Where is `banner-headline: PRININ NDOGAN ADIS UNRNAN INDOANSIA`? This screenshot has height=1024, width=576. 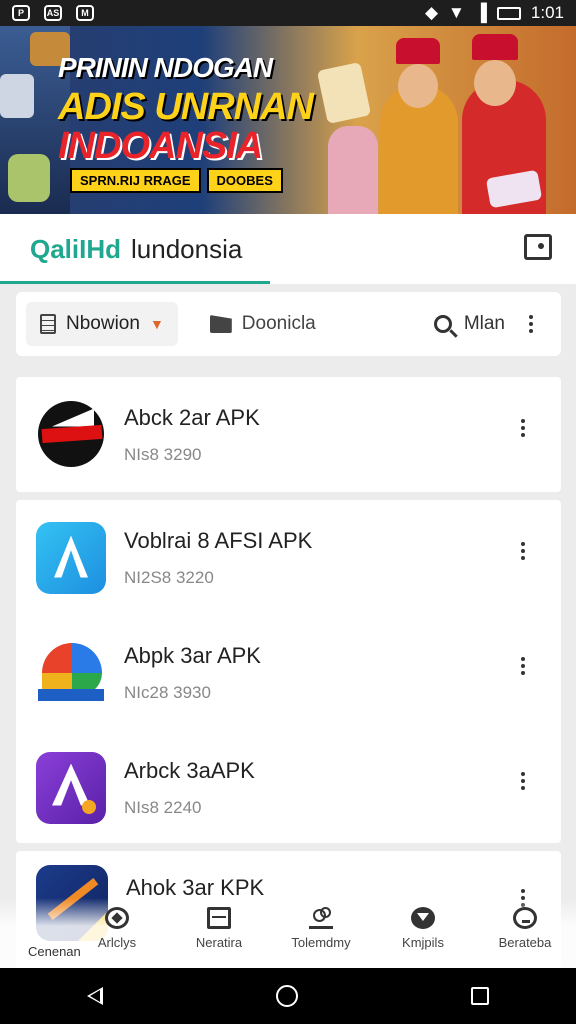 banner-headline: PRININ NDOGAN ADIS UNRNAN INDOANSIA is located at coordinates (186, 110).